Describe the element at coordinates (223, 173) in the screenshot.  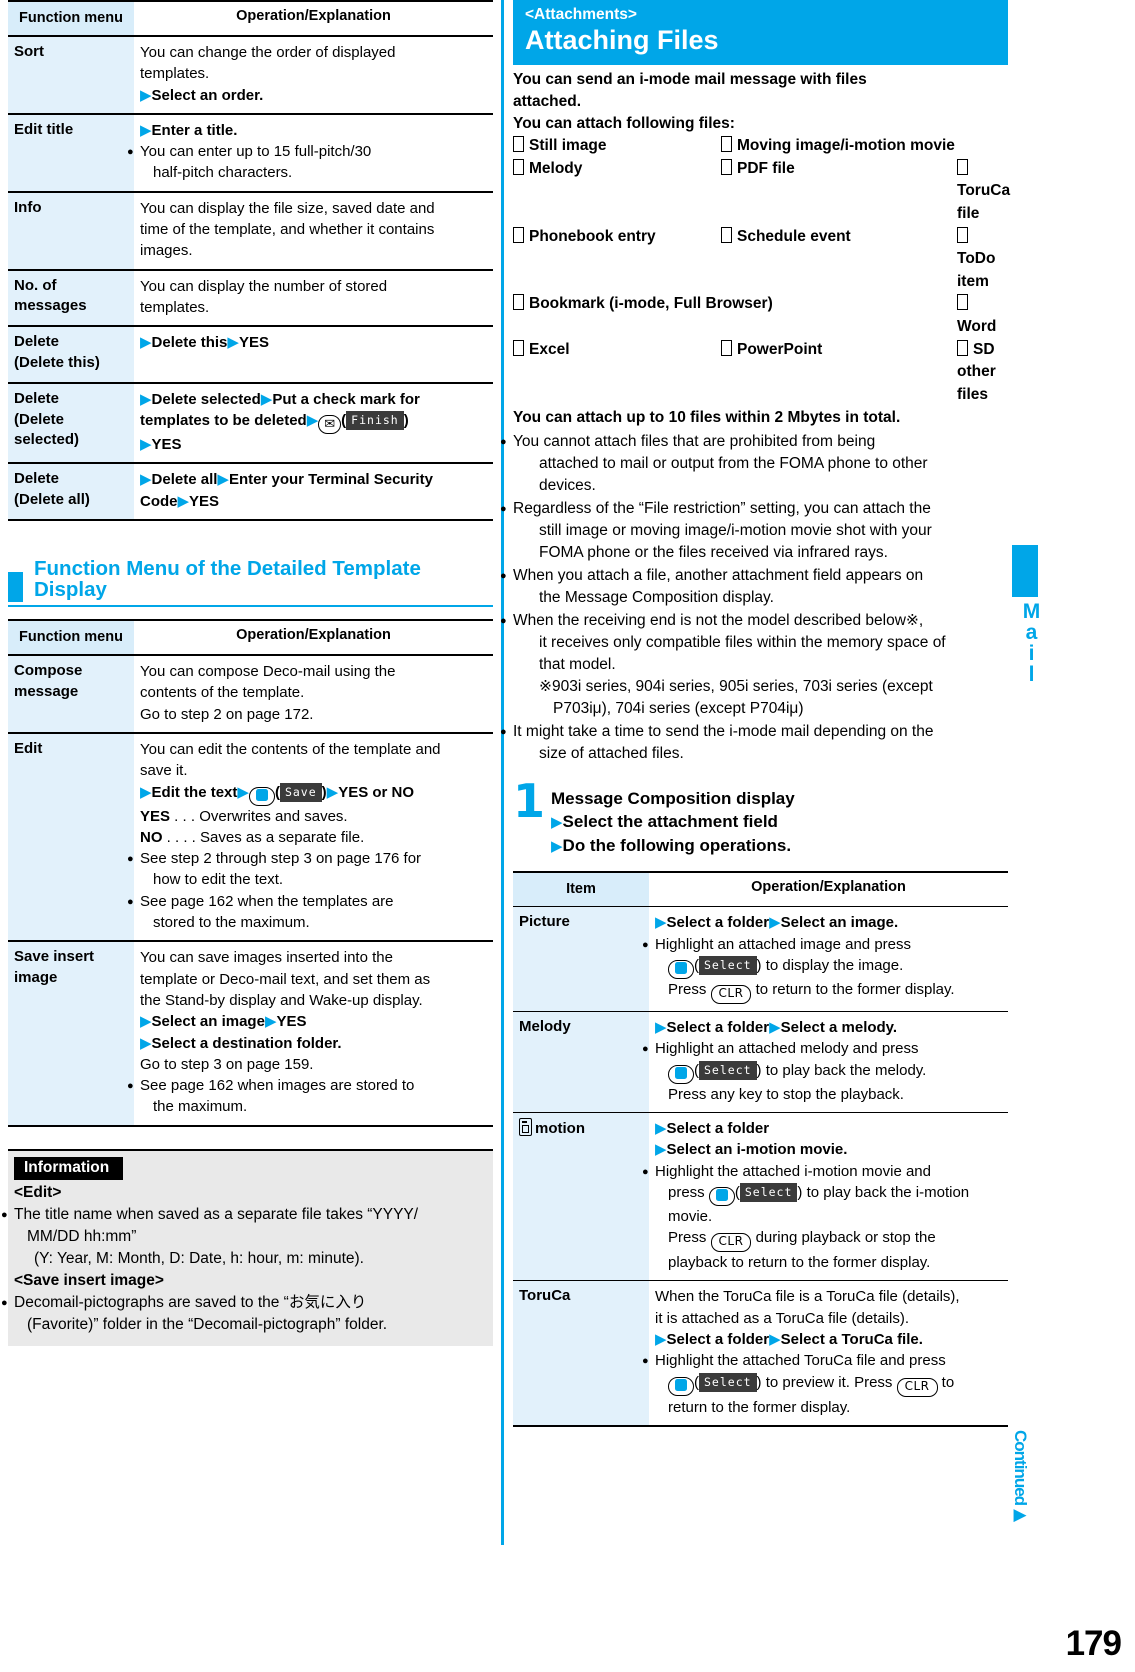
I see `bullet-line-cont: half-pitch characters.` at that location.